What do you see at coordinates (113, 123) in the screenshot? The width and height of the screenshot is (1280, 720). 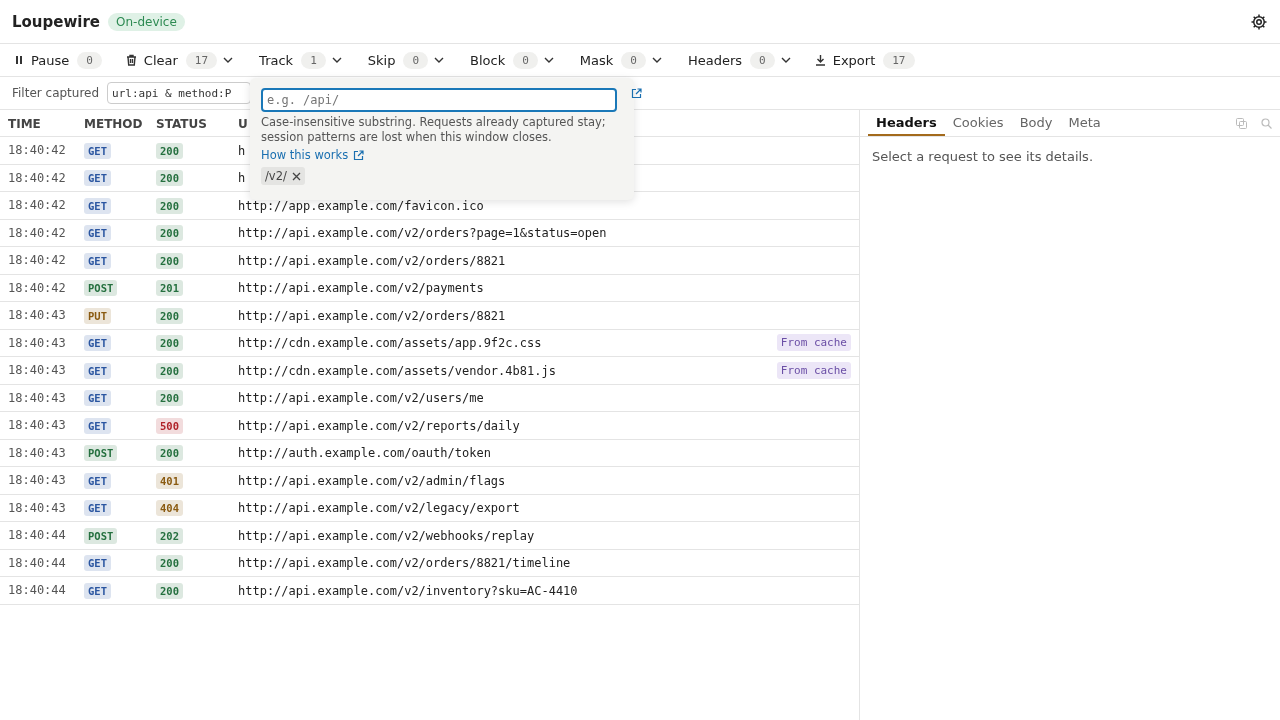 I see `column-header: METHOD` at bounding box center [113, 123].